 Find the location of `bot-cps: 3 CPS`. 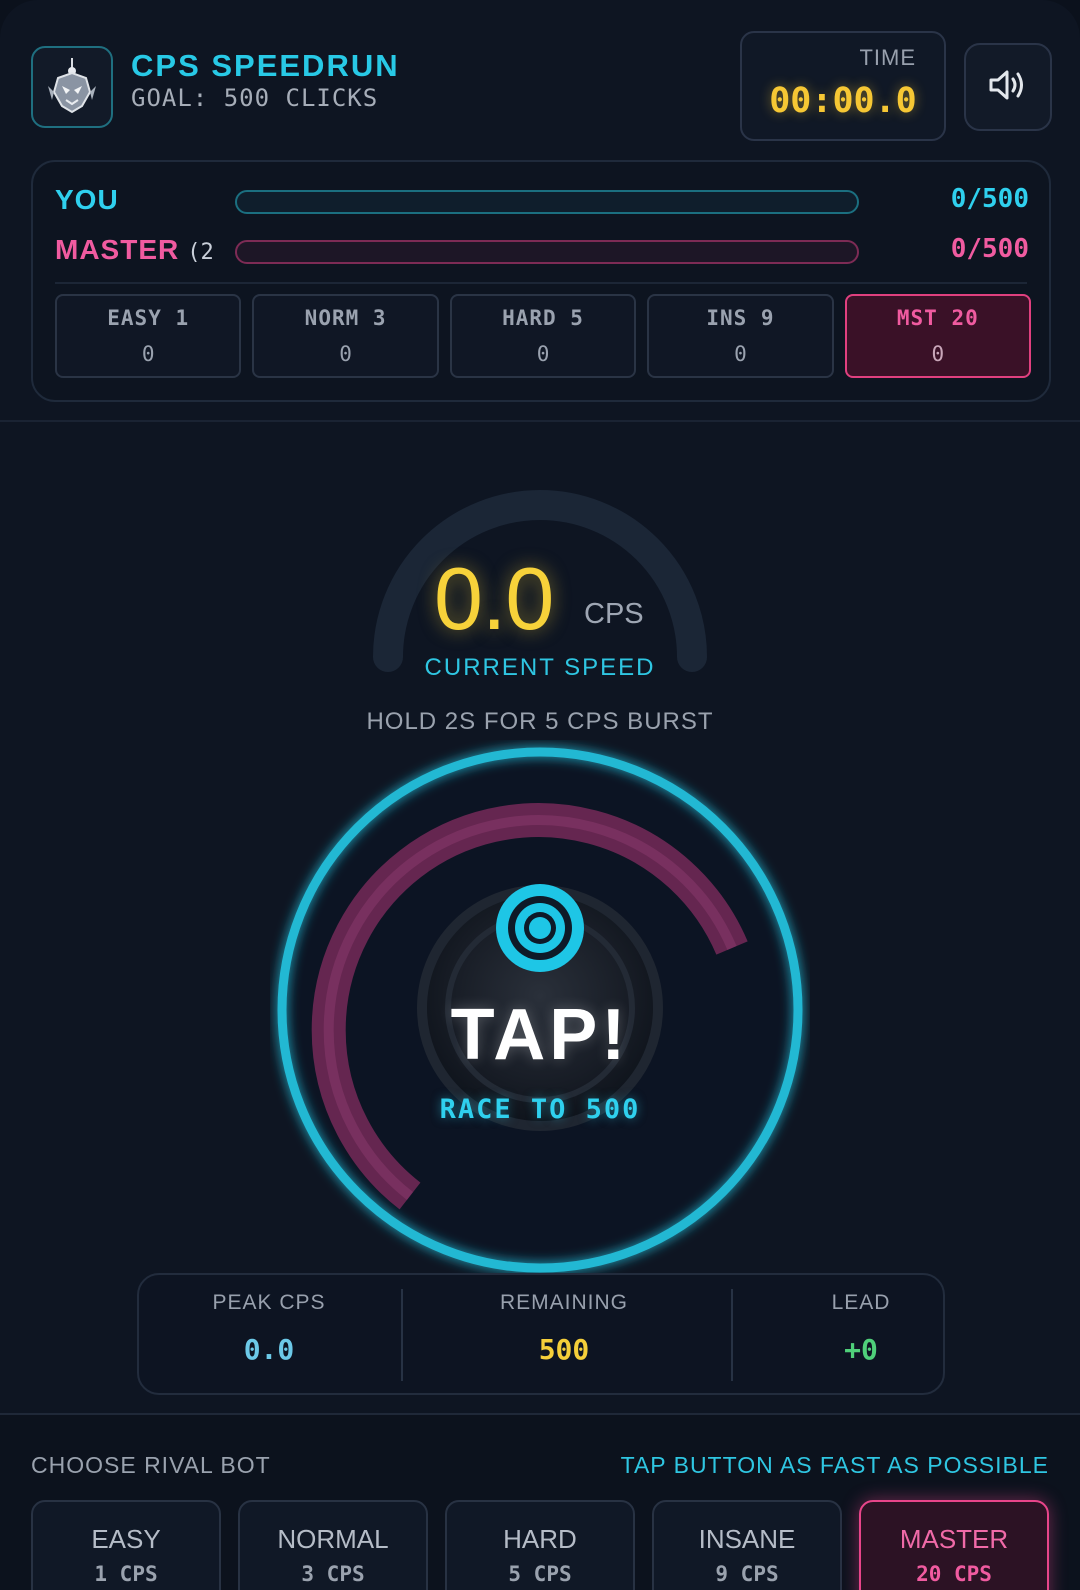

bot-cps: 3 CPS is located at coordinates (333, 1574).